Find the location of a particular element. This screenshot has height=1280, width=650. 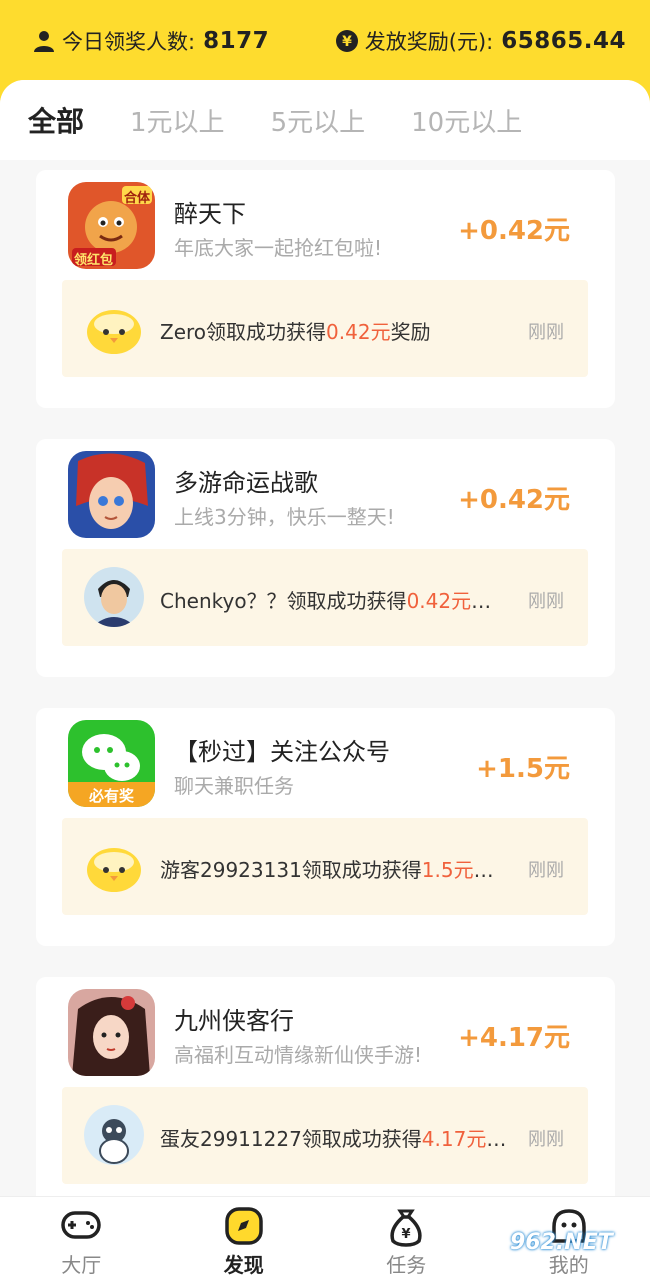

claim-notice-text: Zero领取成功获得0.42元奖励 is located at coordinates (295, 332).